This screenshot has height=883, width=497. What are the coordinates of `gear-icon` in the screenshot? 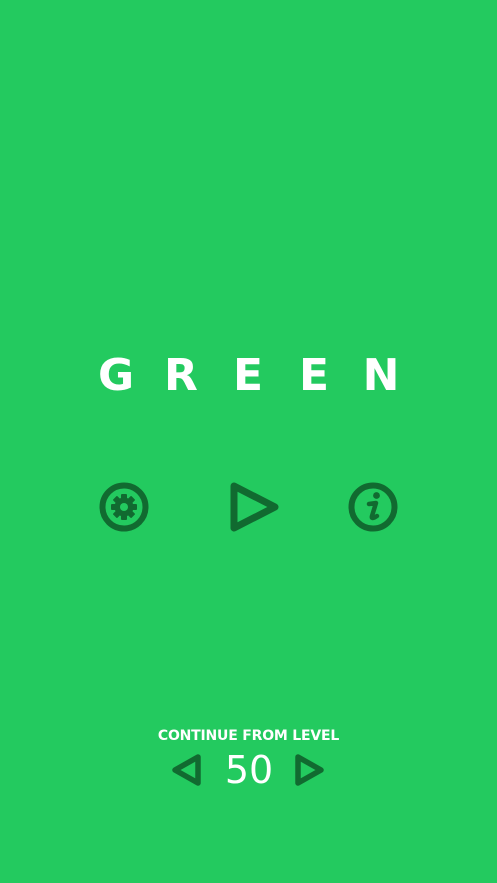 It's located at (124, 507).